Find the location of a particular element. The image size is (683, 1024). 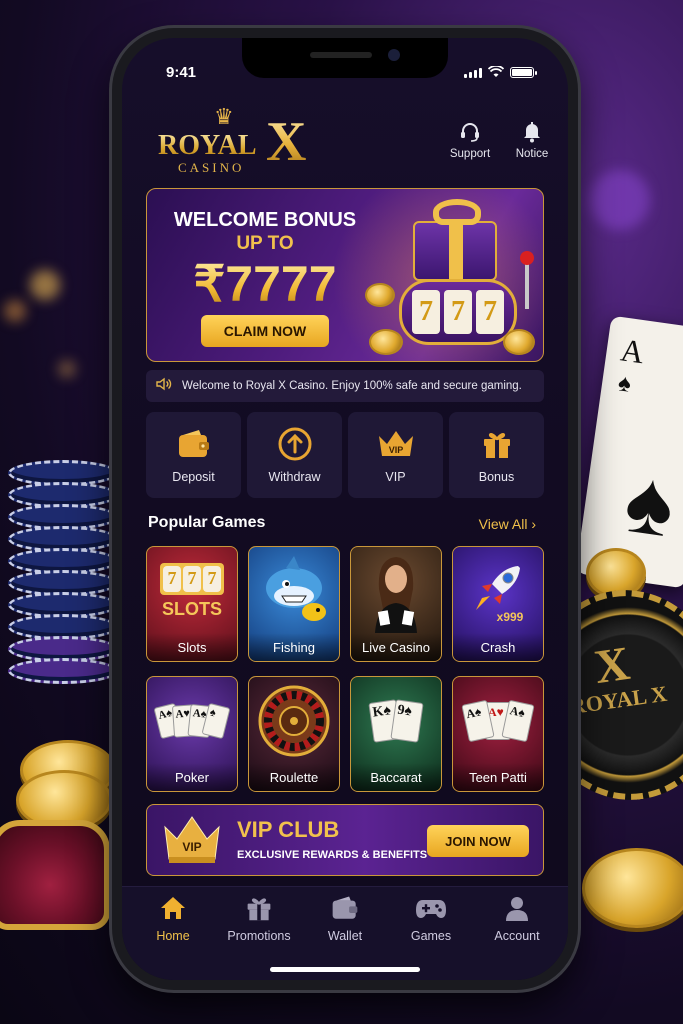

tab-home: Home is located at coordinates (173, 918).